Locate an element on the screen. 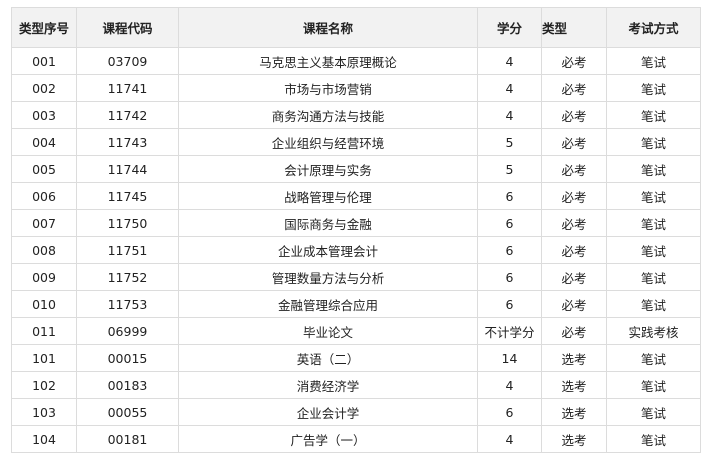 The height and width of the screenshot is (466, 710). cell-course-name: 英语（二） is located at coordinates (328, 358).